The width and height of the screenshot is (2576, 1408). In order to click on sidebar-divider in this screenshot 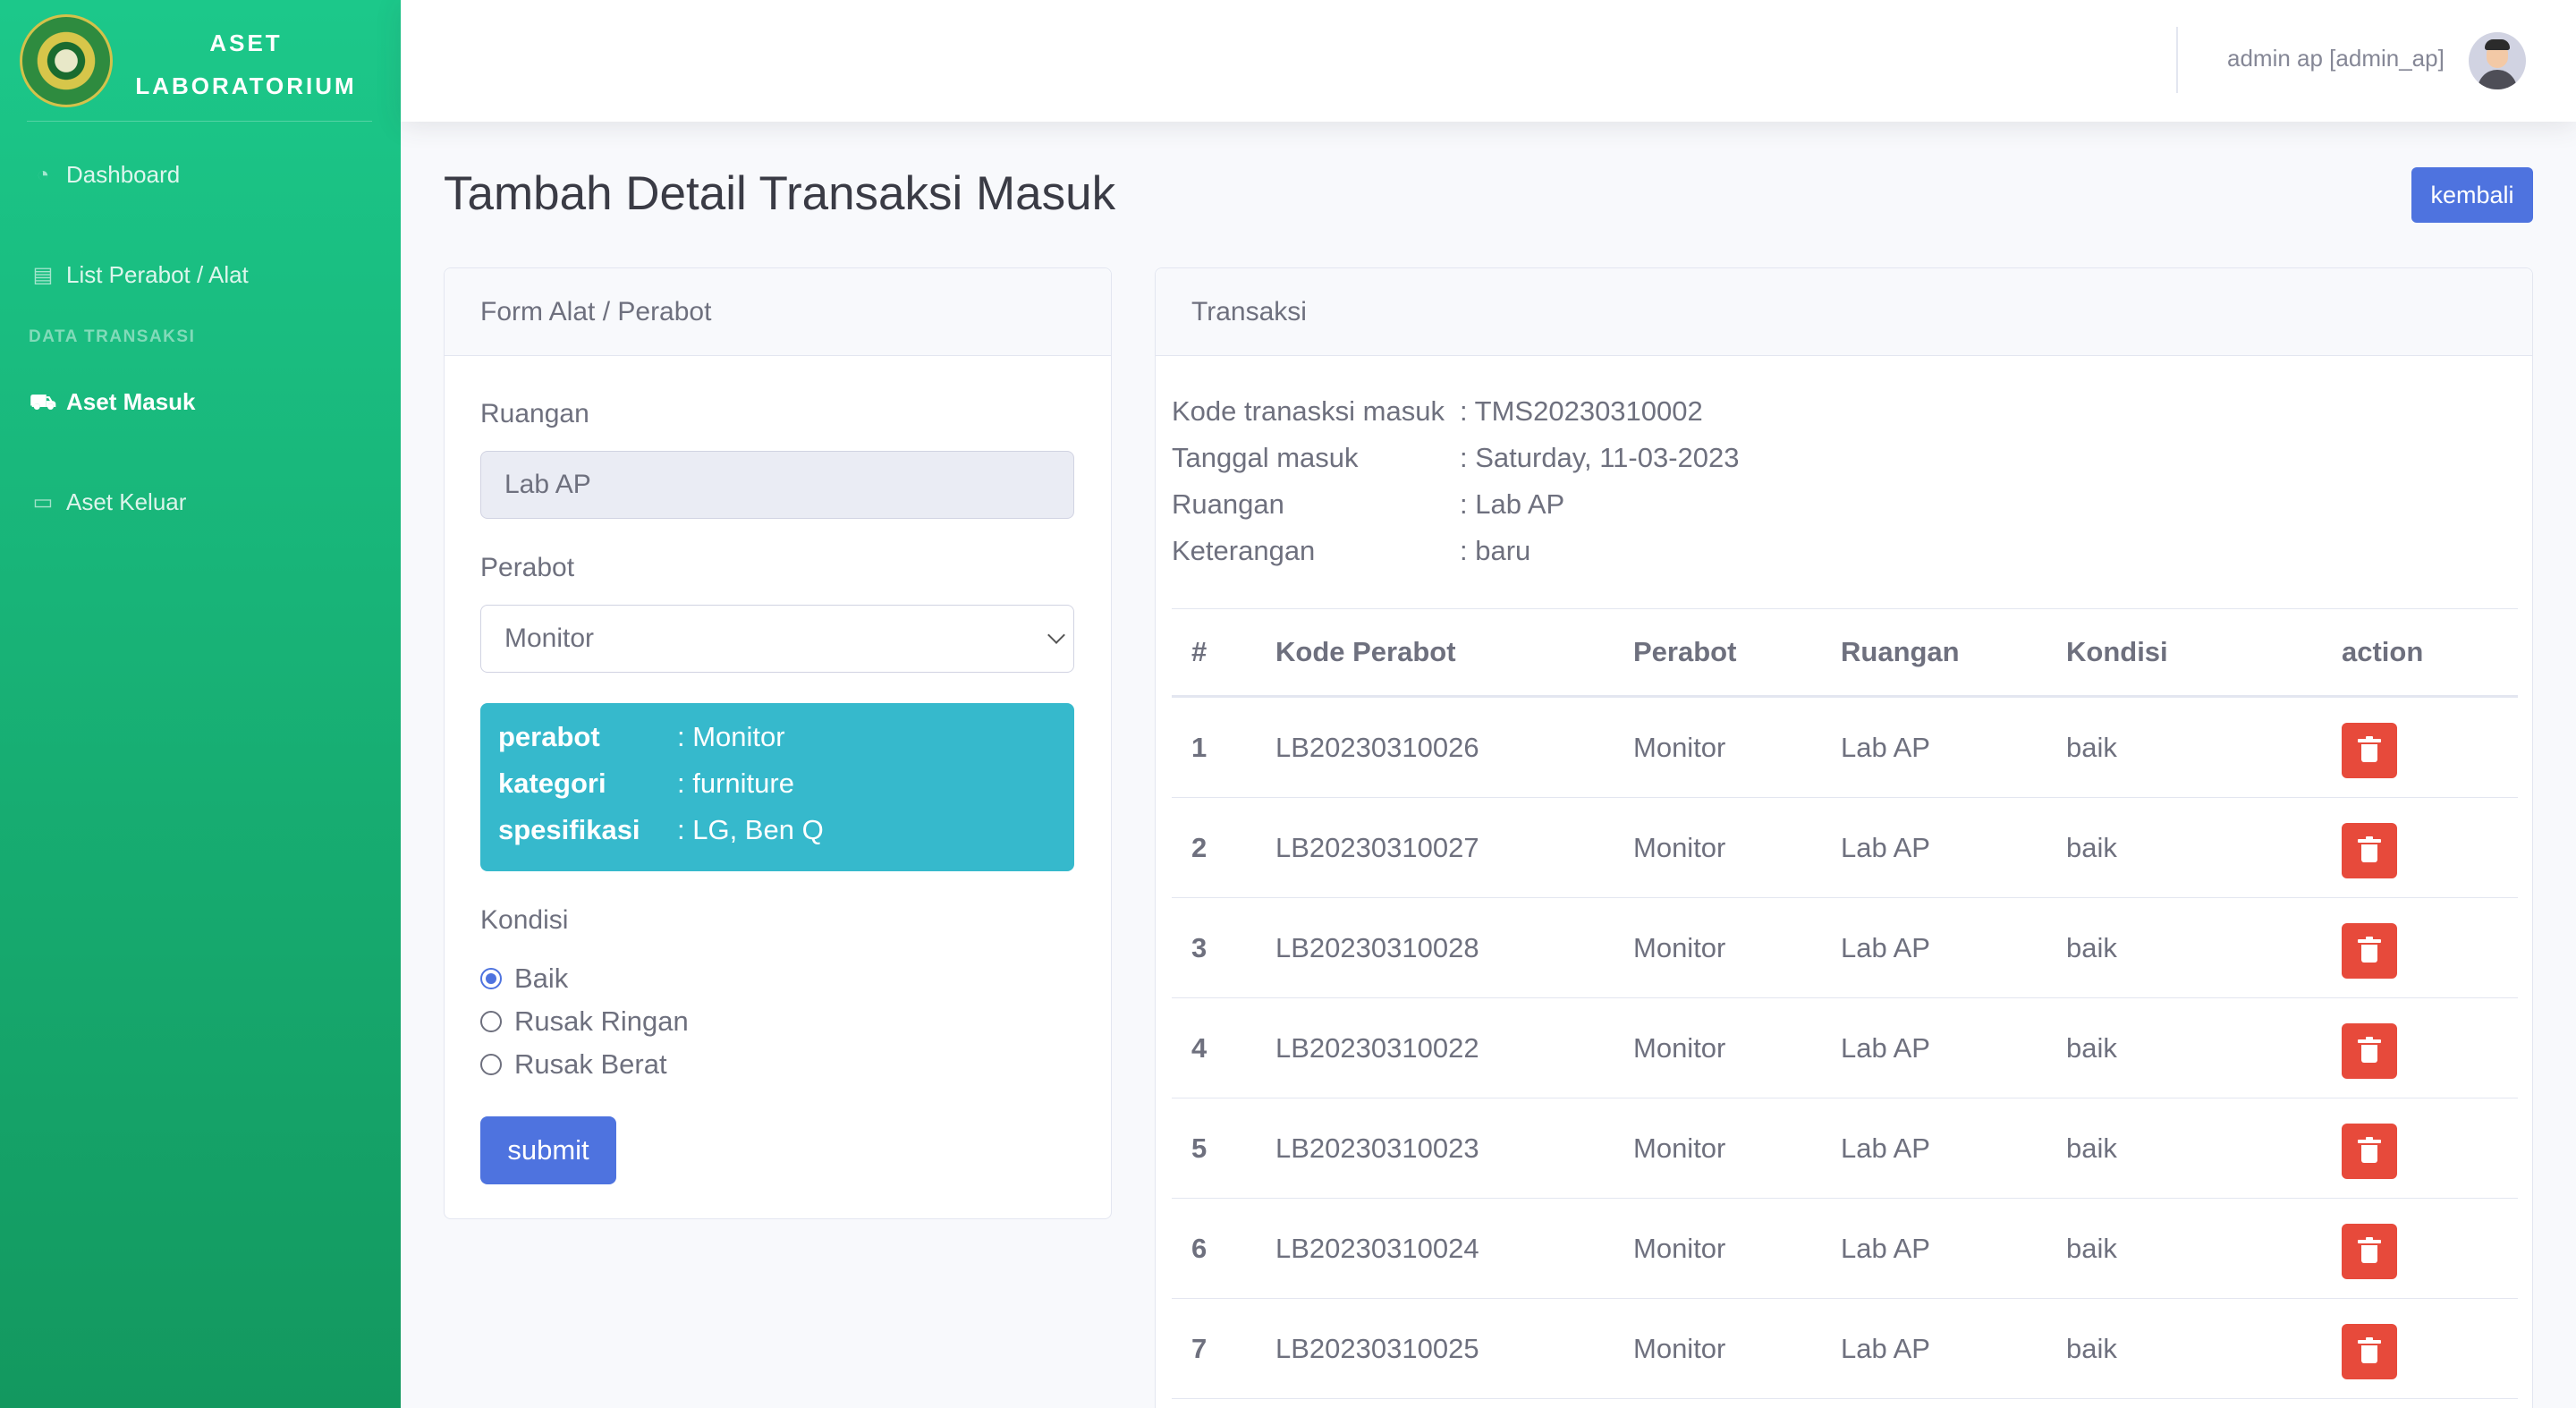, I will do `click(199, 122)`.